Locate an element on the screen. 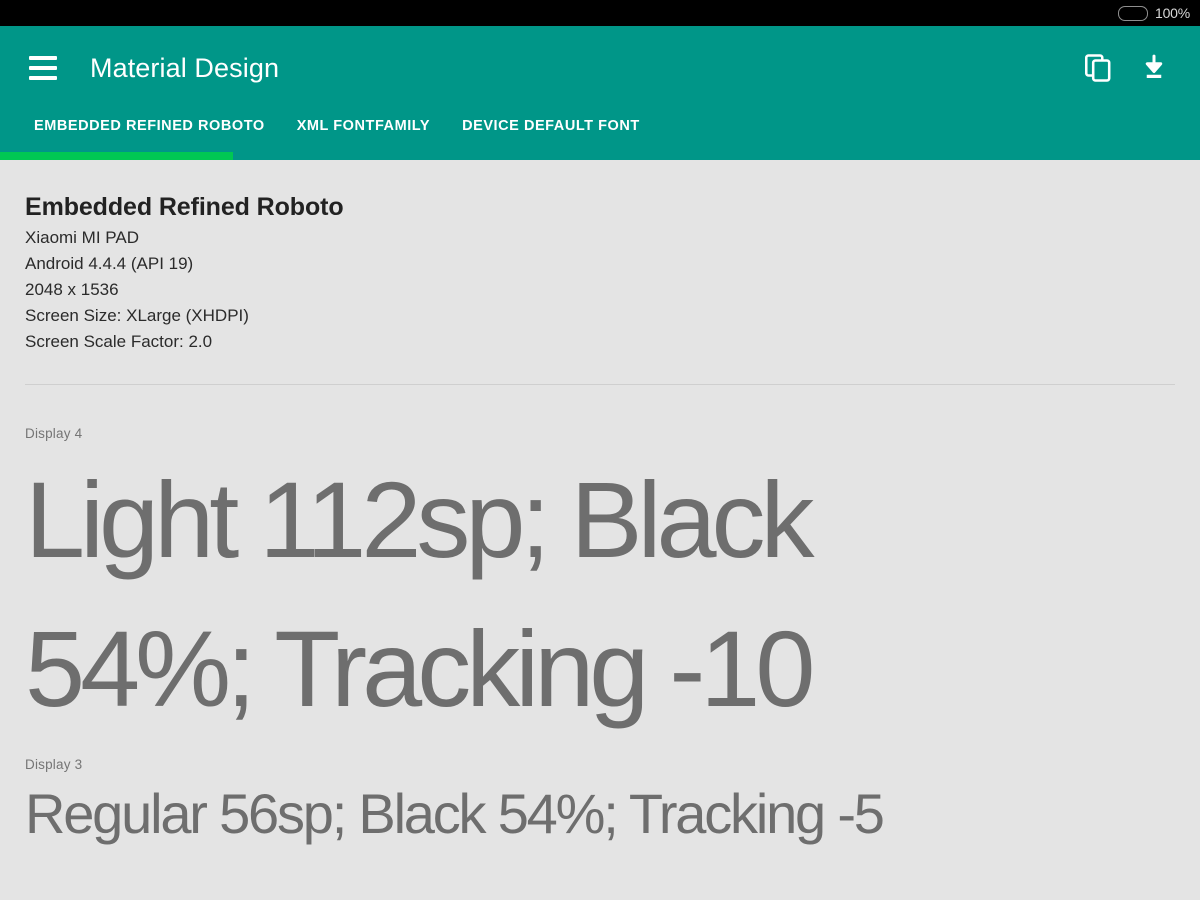  hamburger-menu-icon is located at coordinates (43, 68).